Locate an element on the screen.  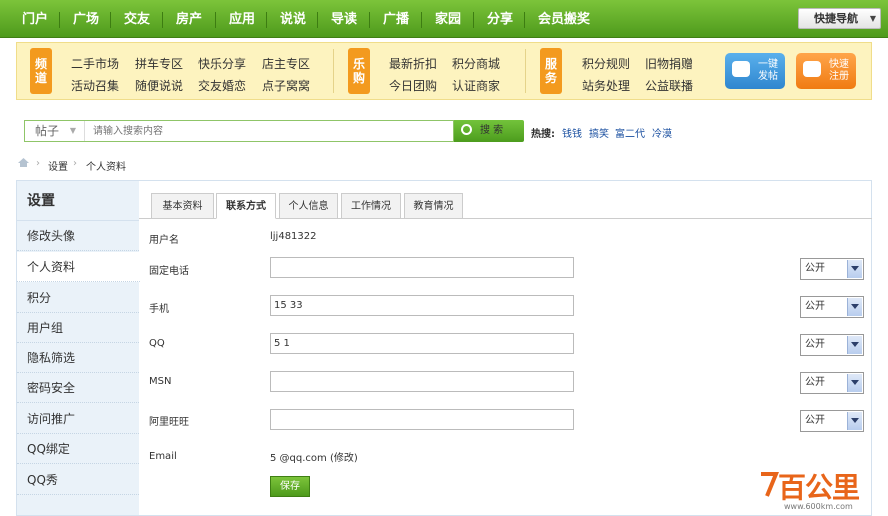
nav-item-realestate: 房产 is located at coordinates (189, 19).